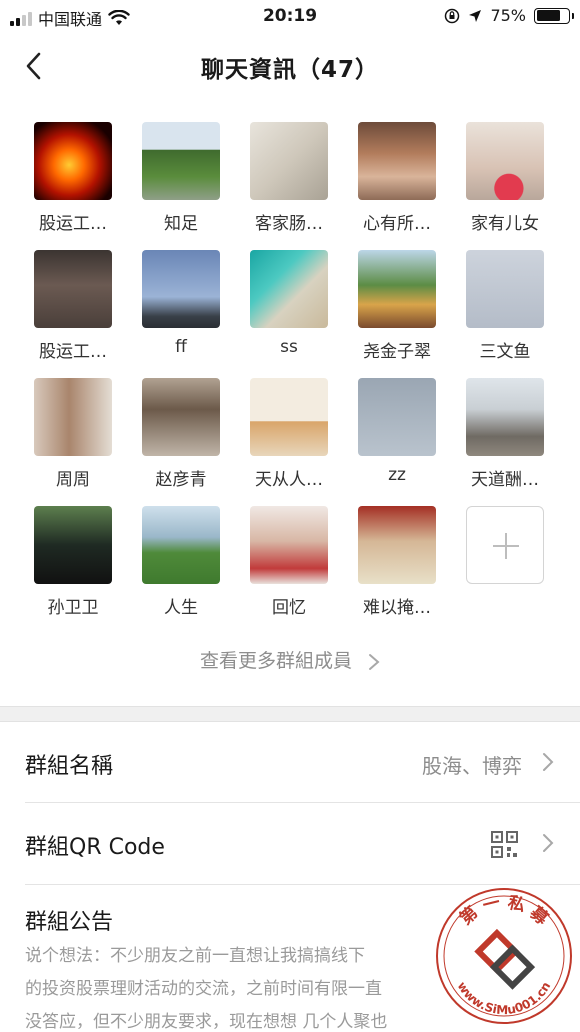 This screenshot has width=580, height=1032. I want to click on member-name: ff, so click(181, 347).